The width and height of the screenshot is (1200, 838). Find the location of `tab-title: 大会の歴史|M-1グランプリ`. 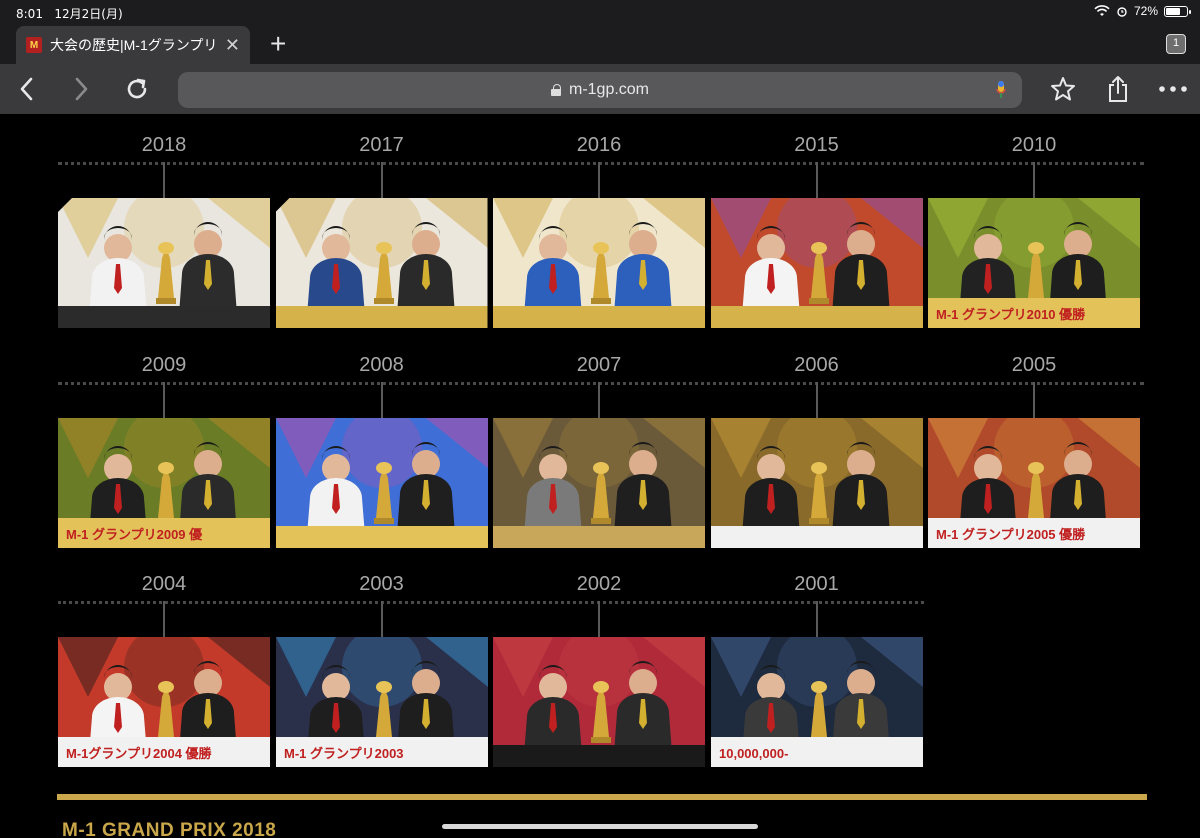

tab-title: 大会の歴史|M-1グランプリ is located at coordinates (134, 45).